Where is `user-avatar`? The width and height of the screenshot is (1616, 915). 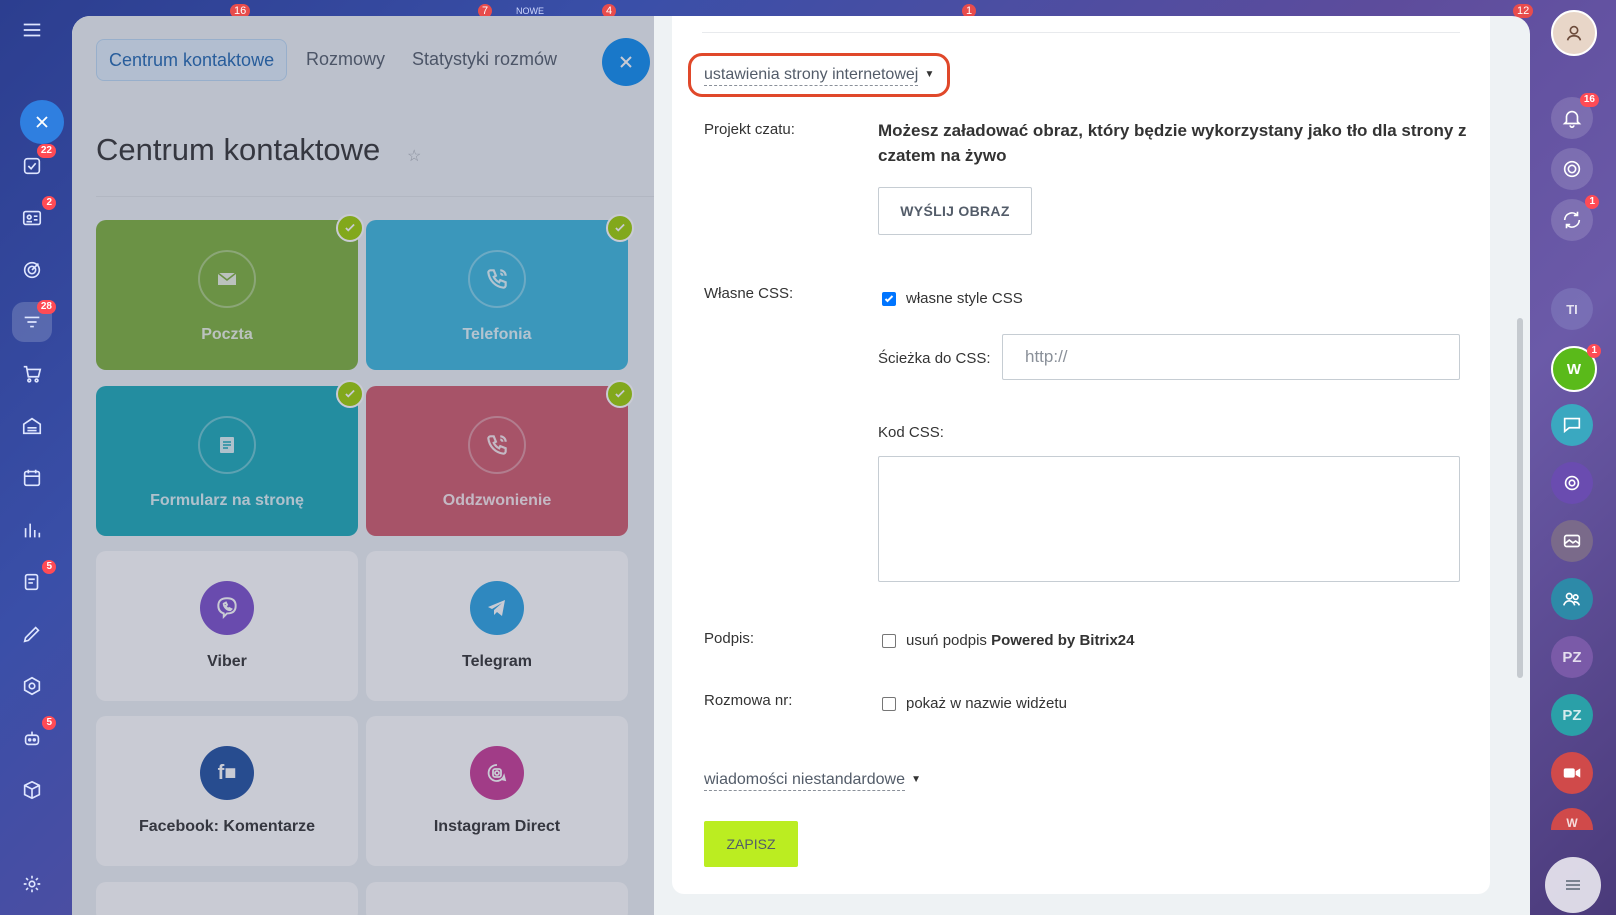
user-avatar is located at coordinates (1574, 33).